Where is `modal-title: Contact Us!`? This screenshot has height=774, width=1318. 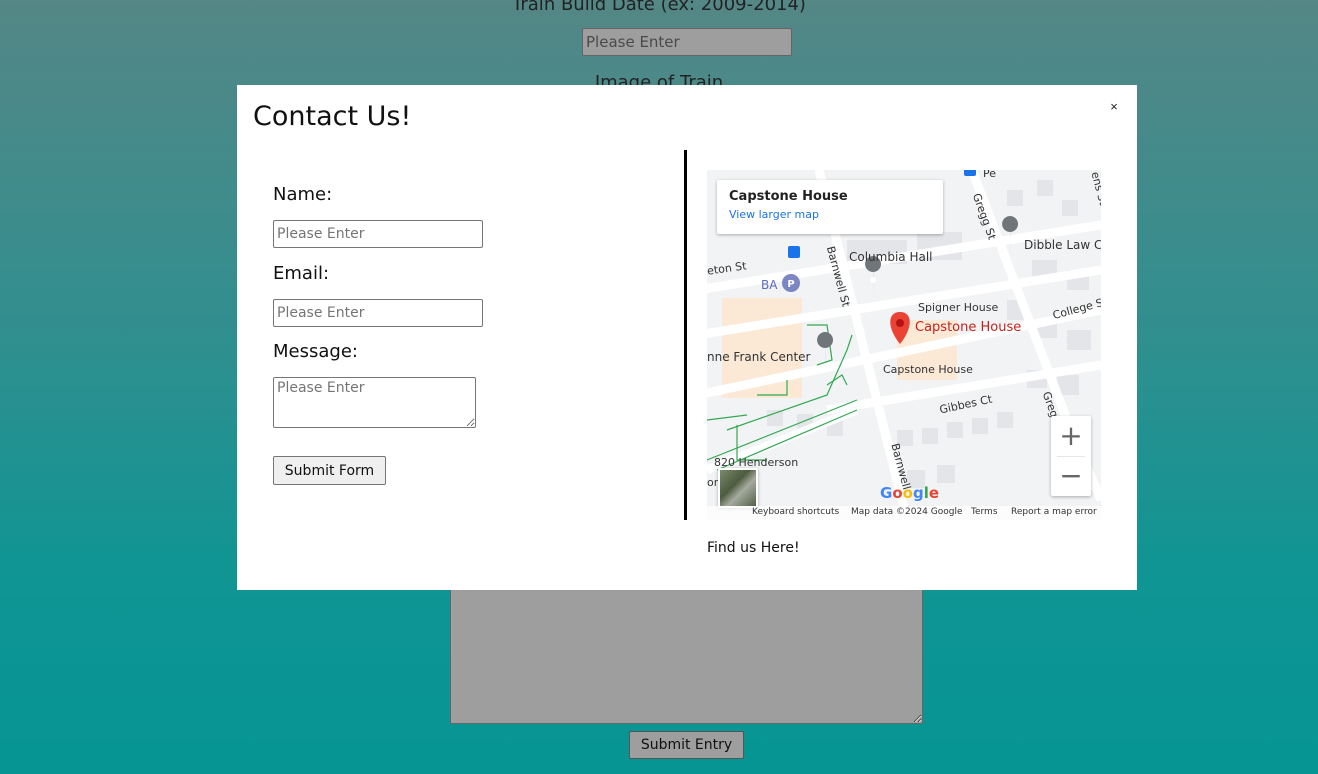 modal-title: Contact Us! is located at coordinates (332, 116).